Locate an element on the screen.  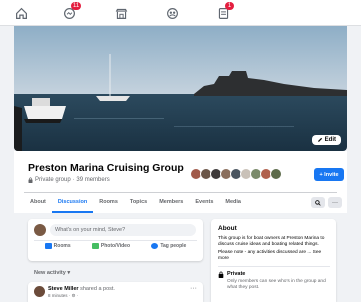
post-author-line: Steve Miller shared a post. is located at coordinates (81, 289).